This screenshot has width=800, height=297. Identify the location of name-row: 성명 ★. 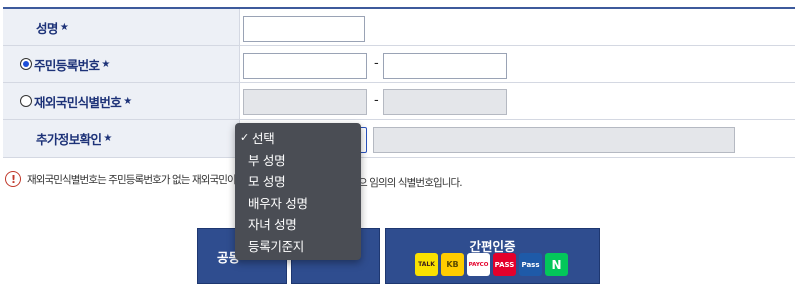
(399, 27).